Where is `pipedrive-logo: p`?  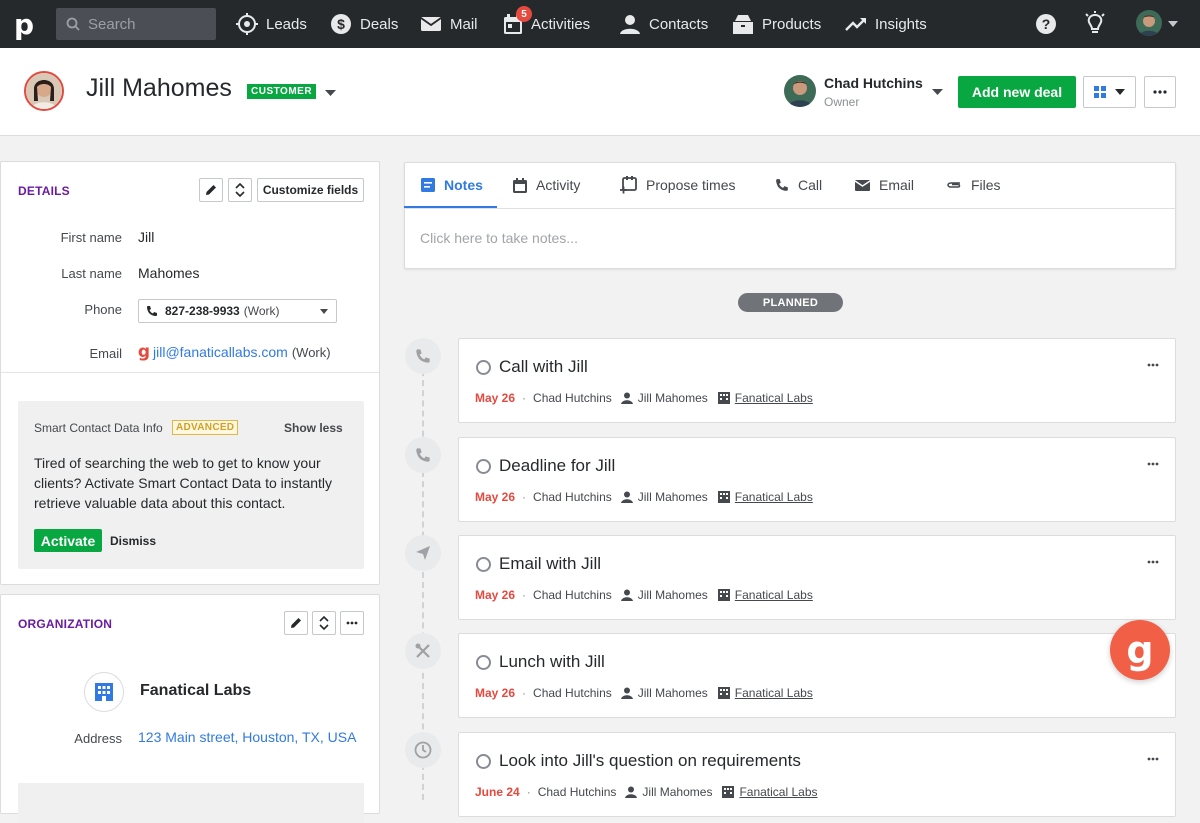 pipedrive-logo: p is located at coordinates (24, 24).